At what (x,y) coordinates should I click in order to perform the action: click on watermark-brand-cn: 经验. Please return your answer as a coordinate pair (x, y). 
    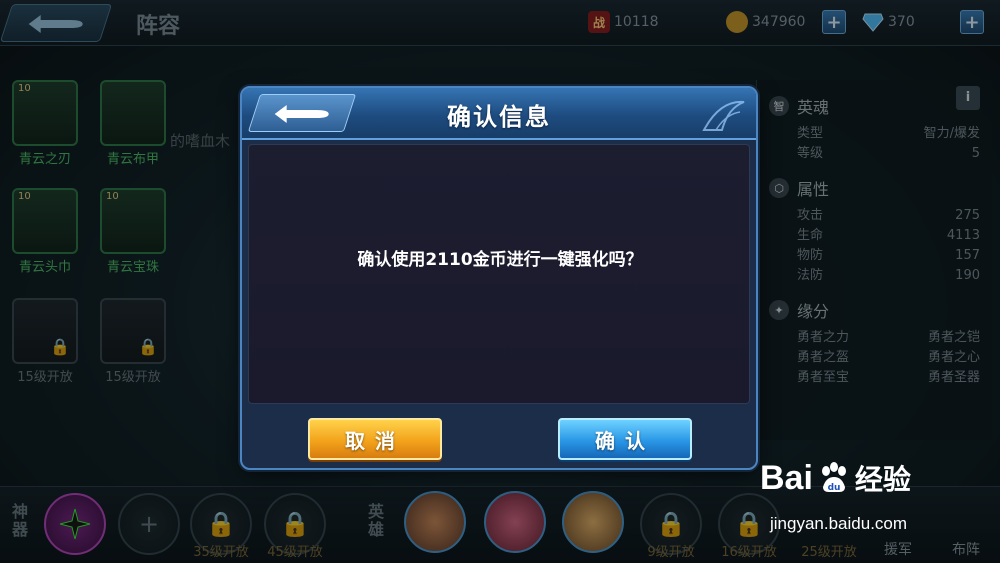
    Looking at the image, I should click on (882, 479).